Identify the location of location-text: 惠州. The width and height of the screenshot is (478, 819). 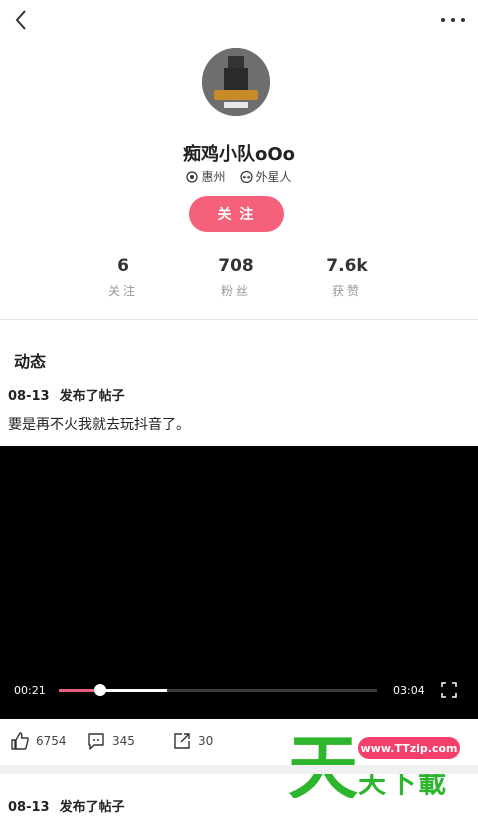
(213, 177).